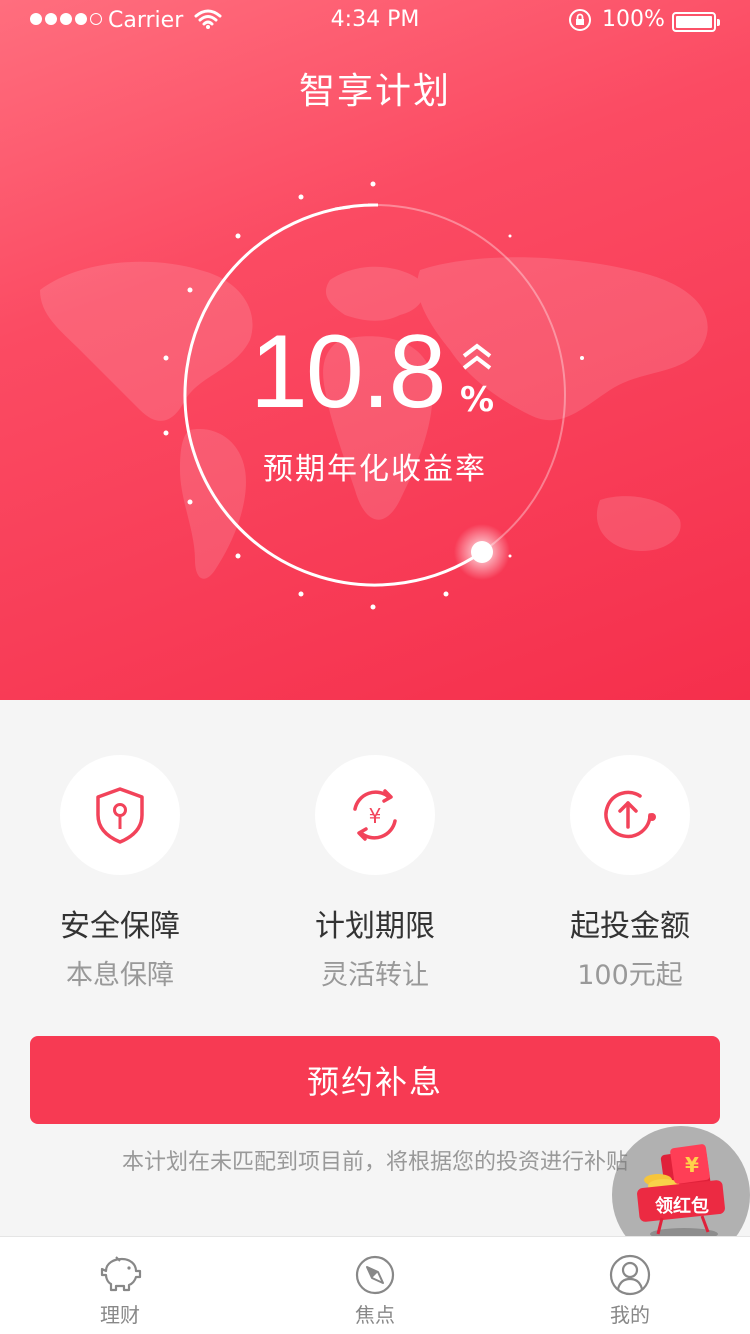 The width and height of the screenshot is (750, 1334). Describe the element at coordinates (348, 372) in the screenshot. I see `expected-rate-value: 10.8` at that location.